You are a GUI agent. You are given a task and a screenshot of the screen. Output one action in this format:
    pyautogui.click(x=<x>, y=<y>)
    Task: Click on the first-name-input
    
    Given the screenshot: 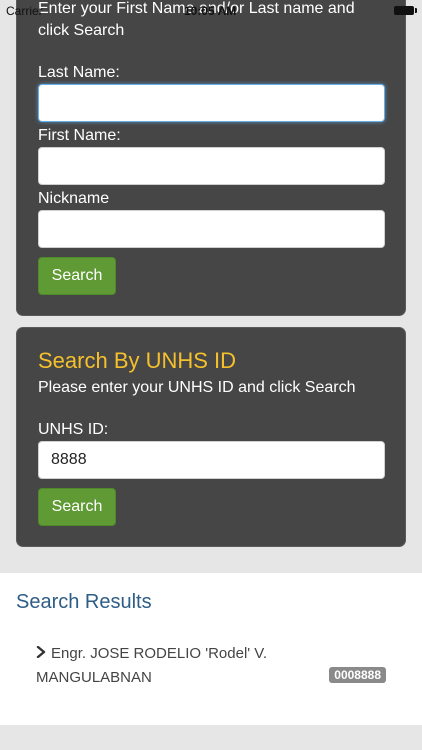 What is the action you would take?
    pyautogui.click(x=211, y=166)
    